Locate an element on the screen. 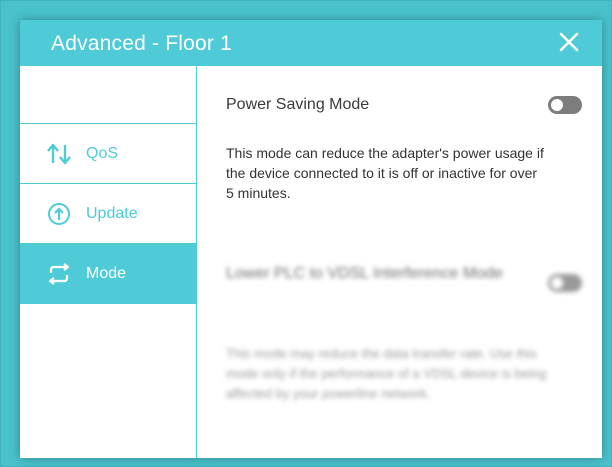 The image size is (612, 467). power-saving-toggle is located at coordinates (565, 105).